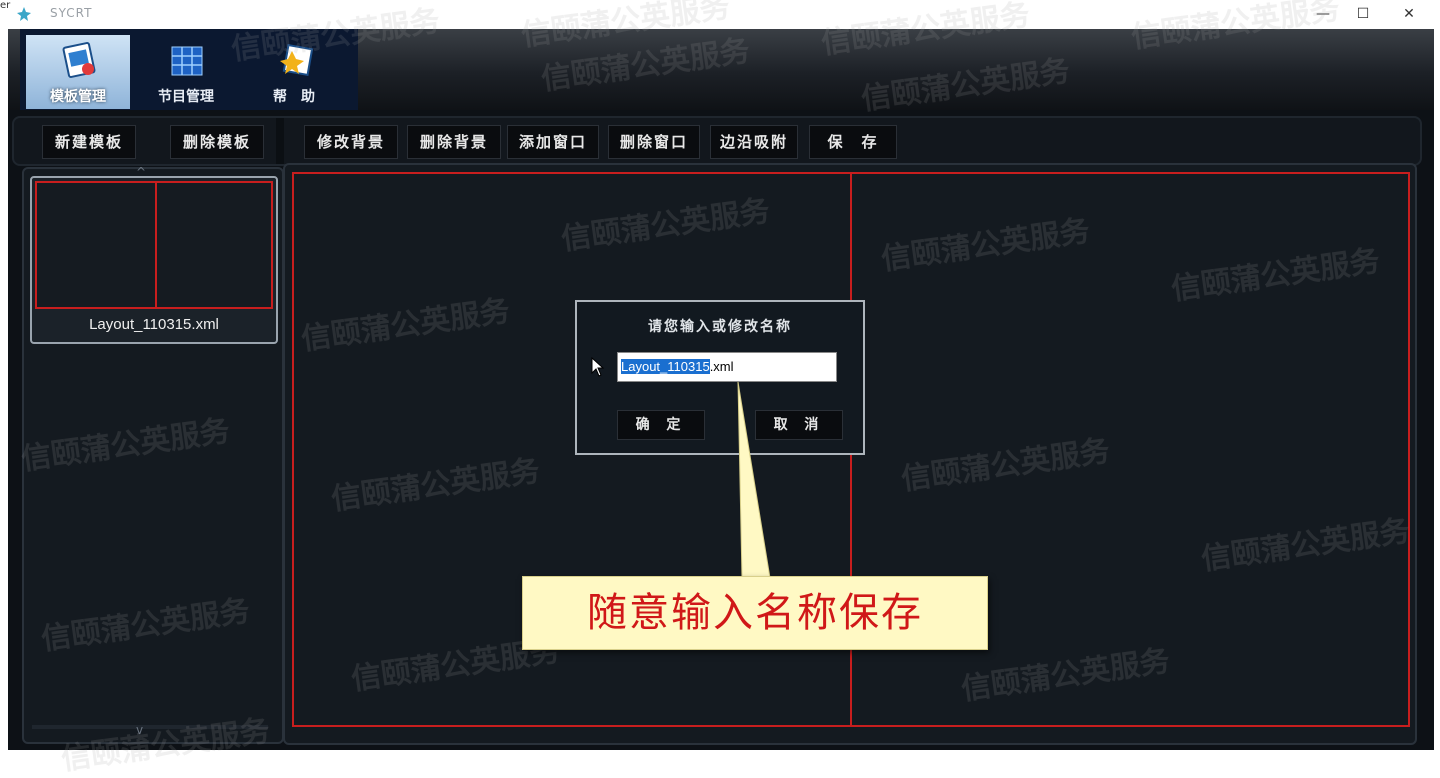 This screenshot has width=1440, height=778. Describe the element at coordinates (297, 60) in the screenshot. I see `help-icon` at that location.